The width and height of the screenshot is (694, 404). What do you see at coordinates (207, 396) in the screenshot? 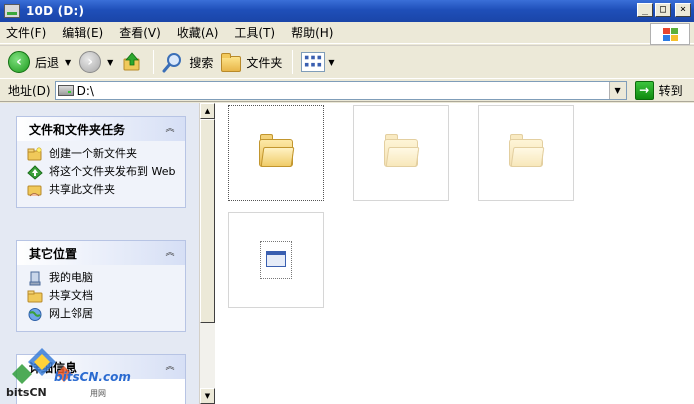
I see `scroll-down-icon: ▼` at bounding box center [207, 396].